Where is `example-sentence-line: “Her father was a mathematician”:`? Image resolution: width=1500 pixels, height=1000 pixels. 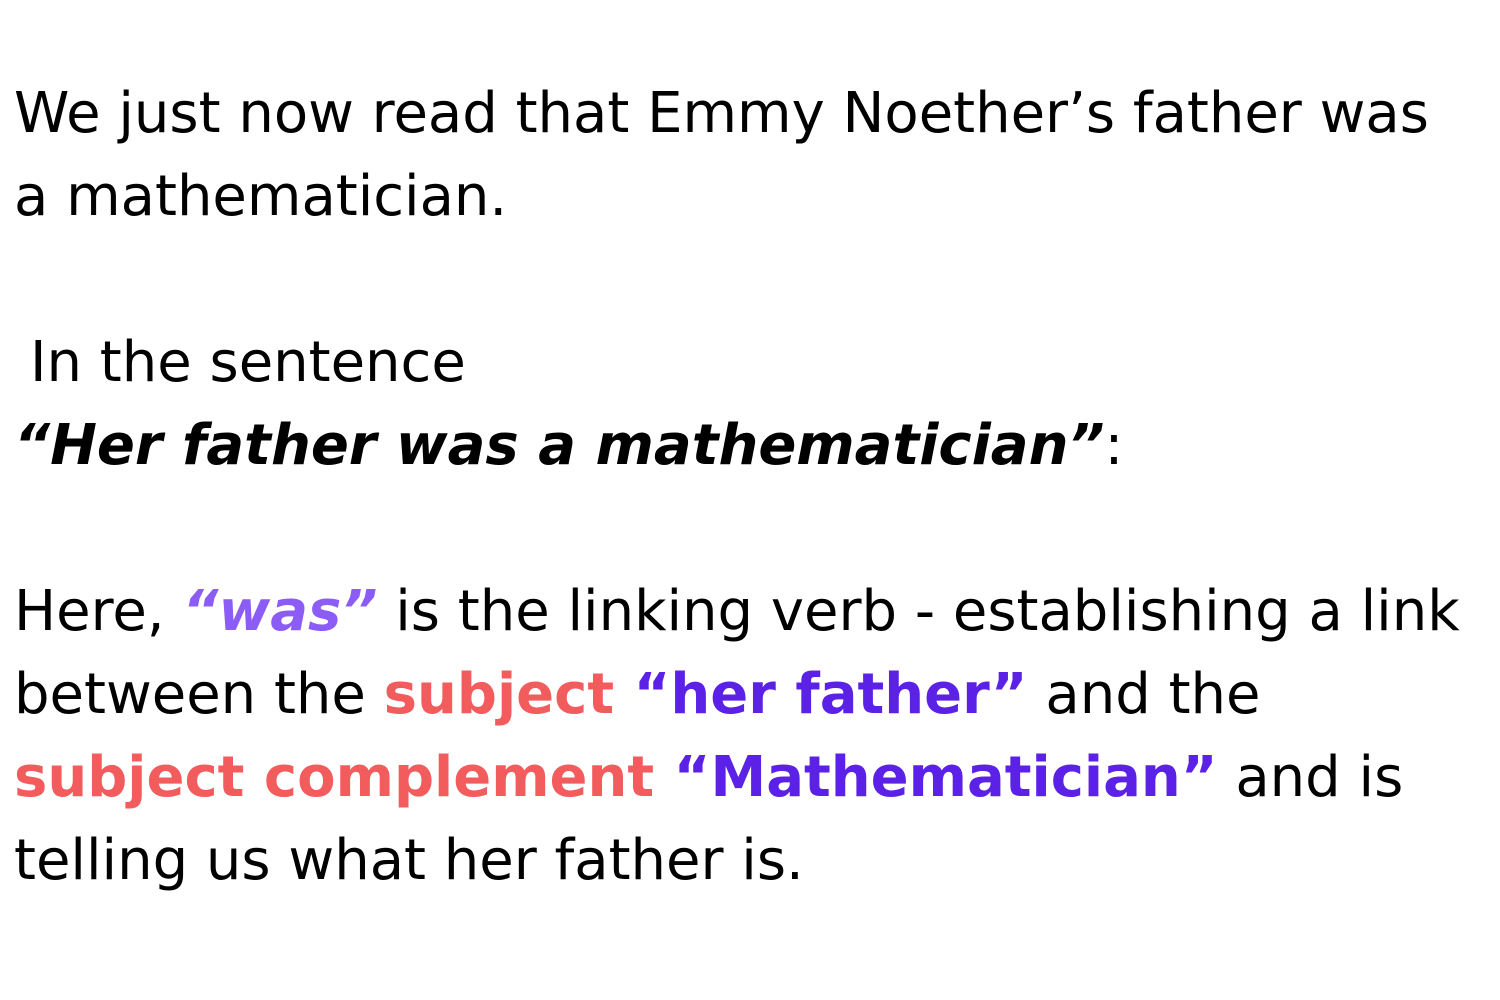 example-sentence-line: “Her father was a mathematician”: is located at coordinates (737, 445).